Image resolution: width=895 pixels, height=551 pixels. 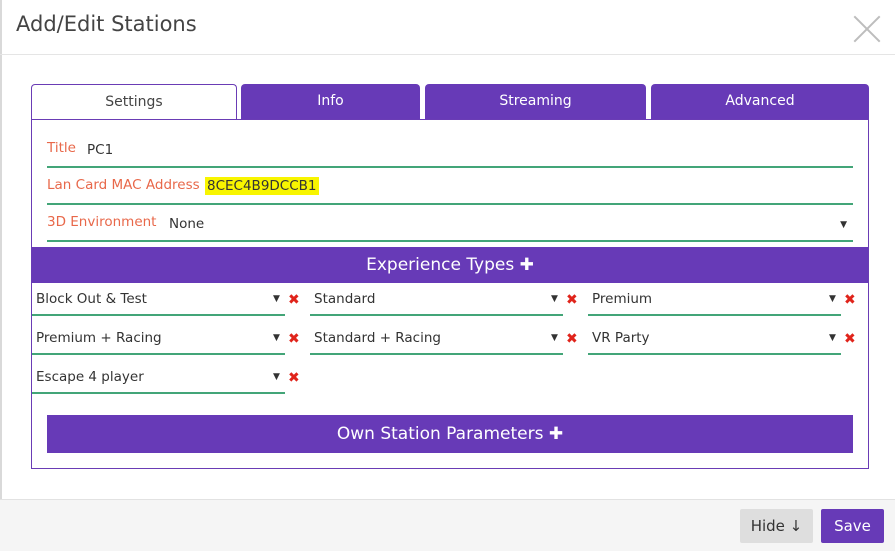 I want to click on mac-address-label: Lan Card MAC Address, so click(x=123, y=185).